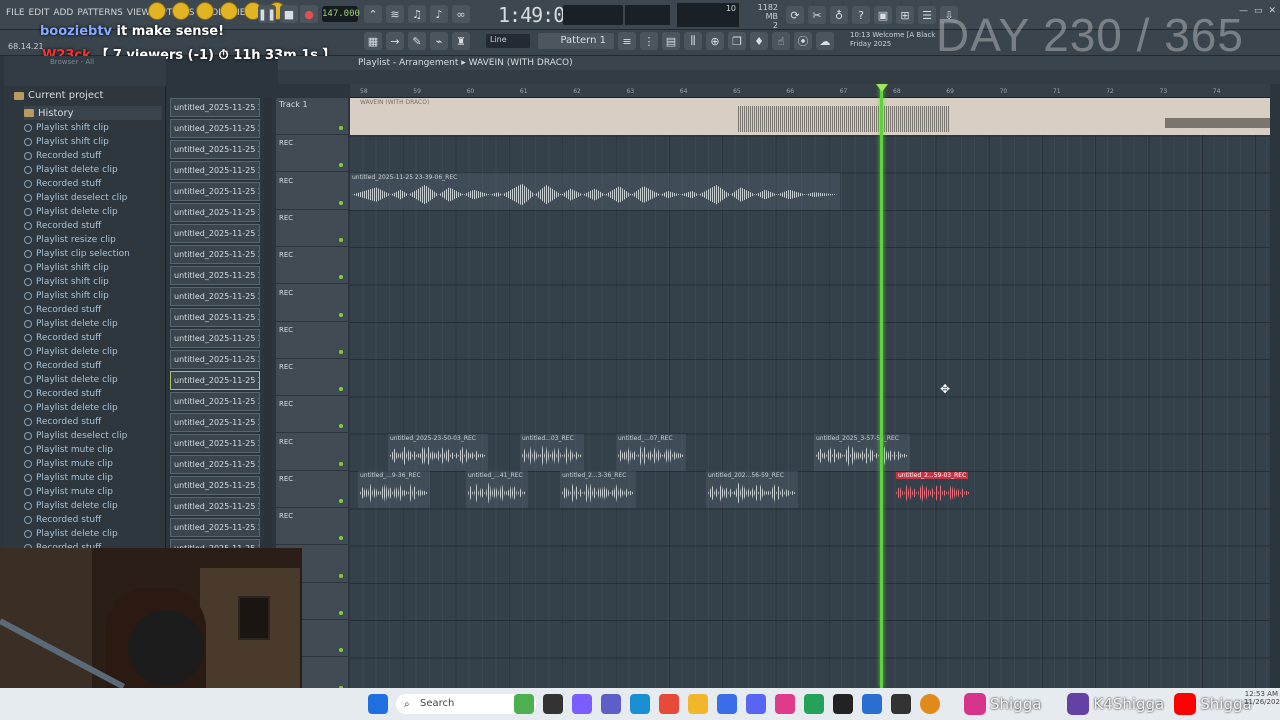  What do you see at coordinates (395, 14) in the screenshot?
I see `wait-input-icon: ≋` at bounding box center [395, 14].